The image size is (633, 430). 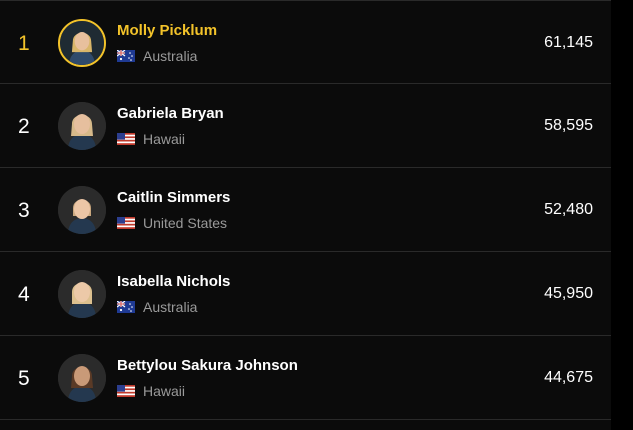 What do you see at coordinates (622, 215) in the screenshot?
I see `scrollbar-track` at bounding box center [622, 215].